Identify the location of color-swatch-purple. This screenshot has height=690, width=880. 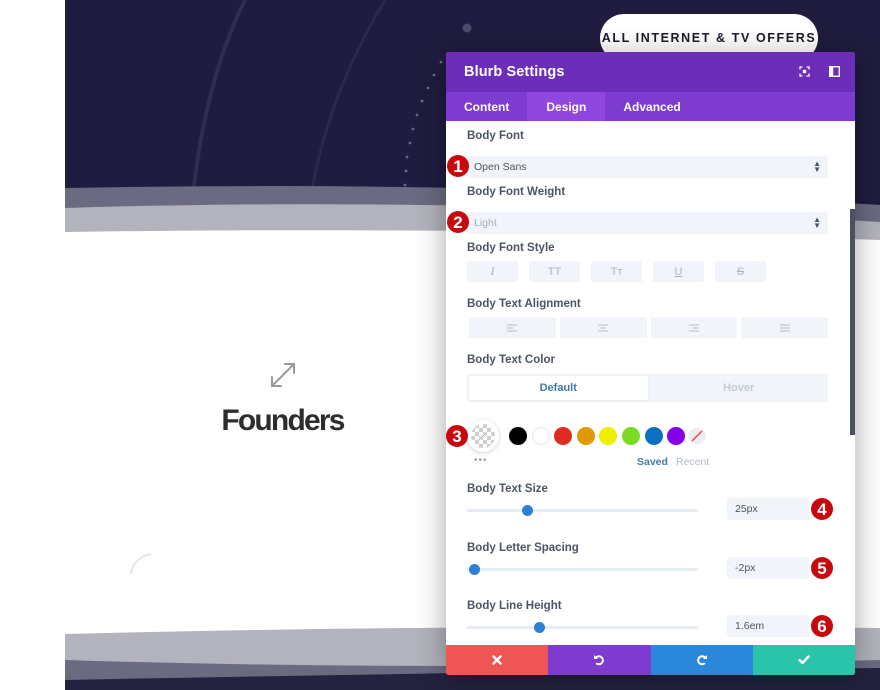
(676, 436).